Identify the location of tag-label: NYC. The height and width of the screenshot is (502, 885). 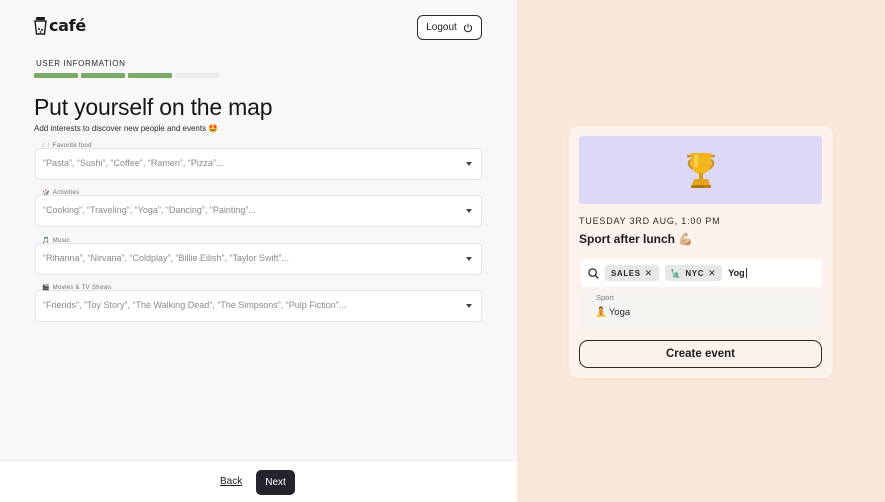
(695, 273).